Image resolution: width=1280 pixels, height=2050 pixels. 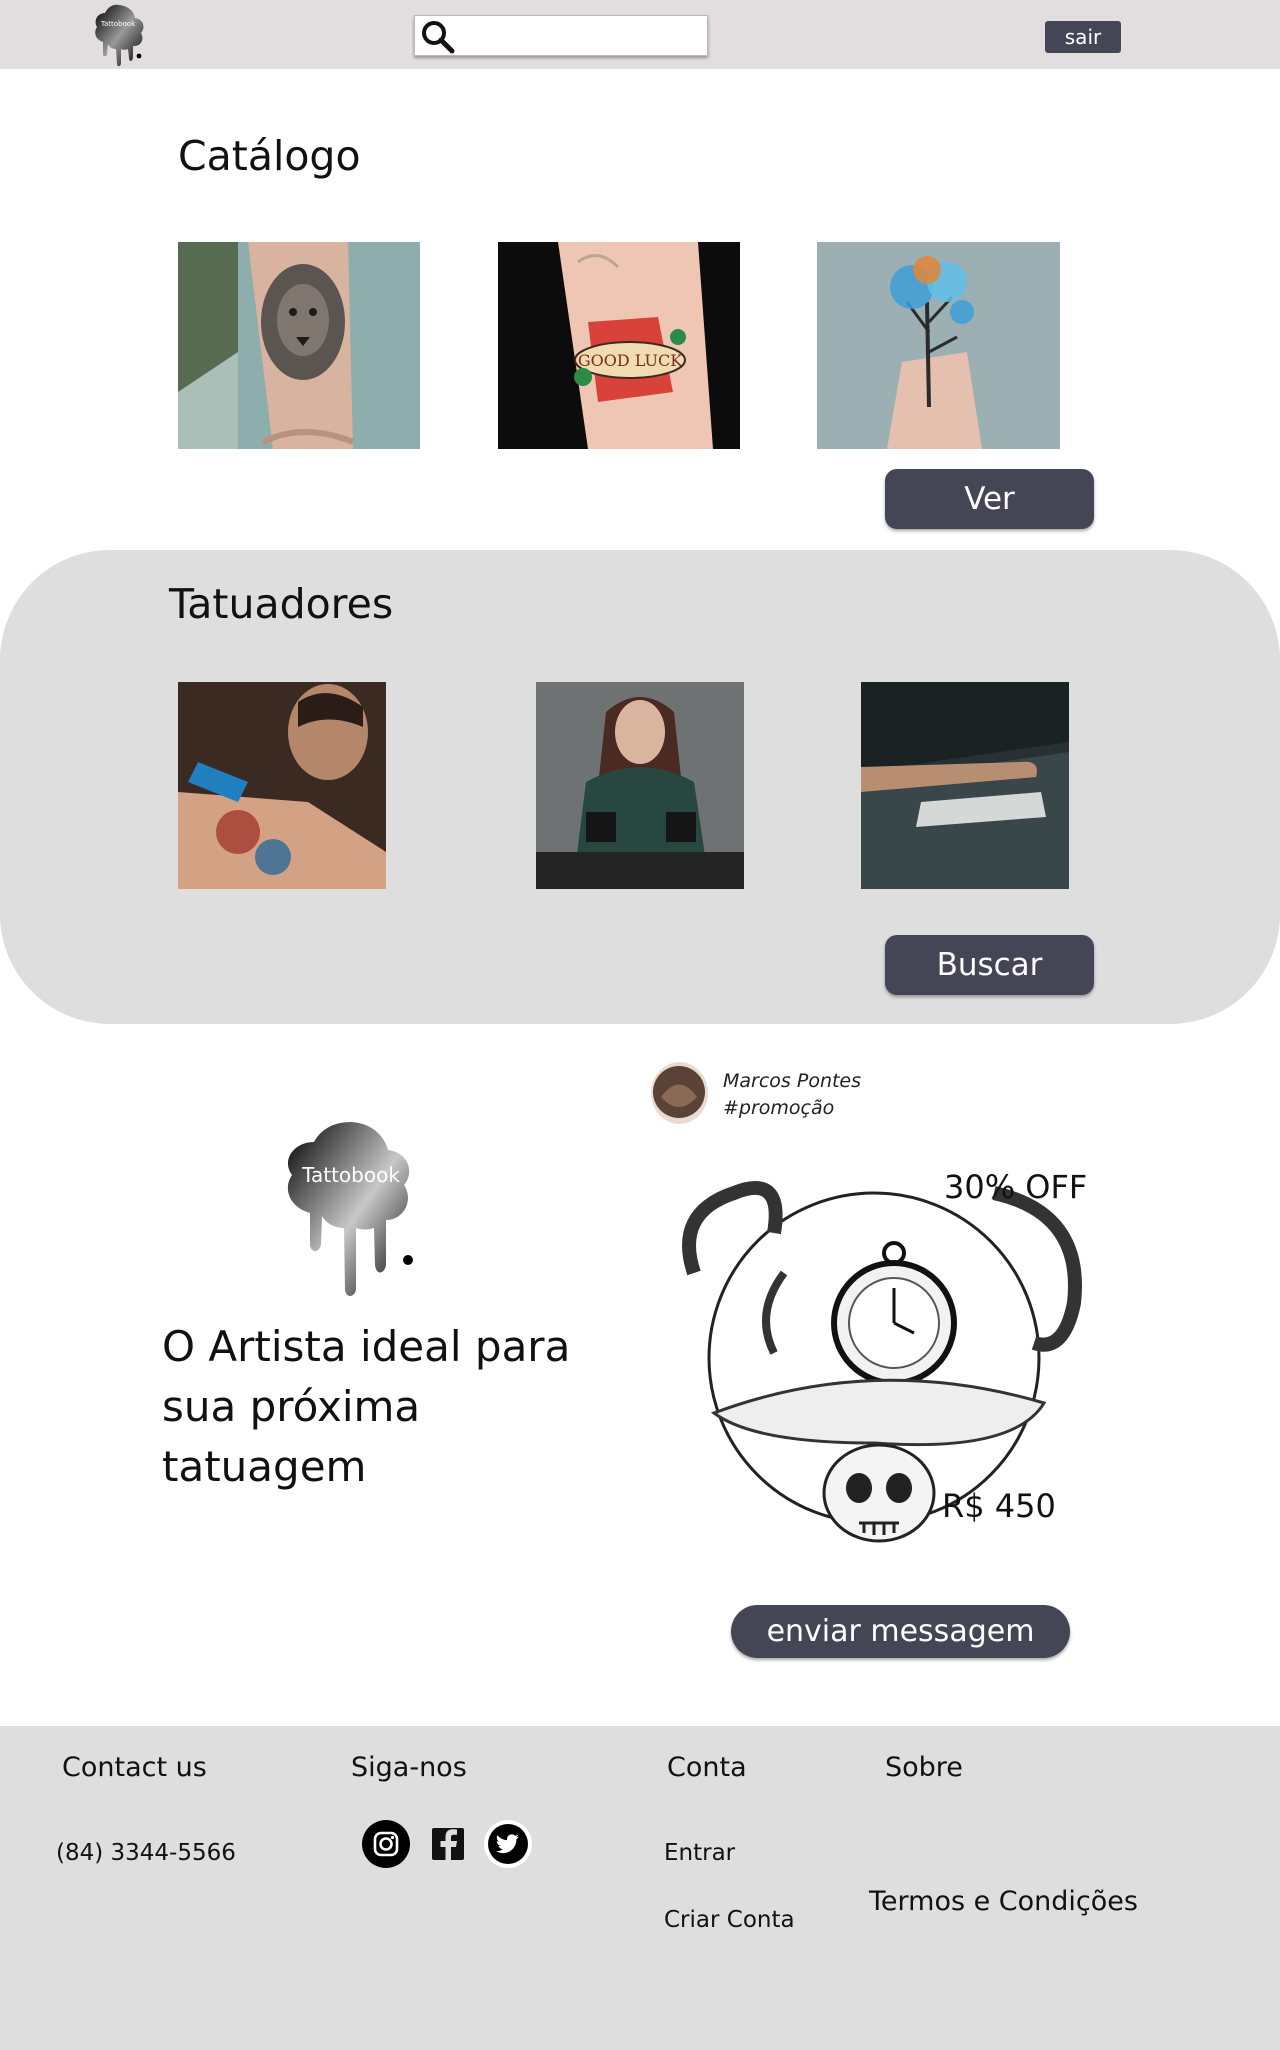 What do you see at coordinates (1016, 1187) in the screenshot?
I see `discount-label: 30% OFF` at bounding box center [1016, 1187].